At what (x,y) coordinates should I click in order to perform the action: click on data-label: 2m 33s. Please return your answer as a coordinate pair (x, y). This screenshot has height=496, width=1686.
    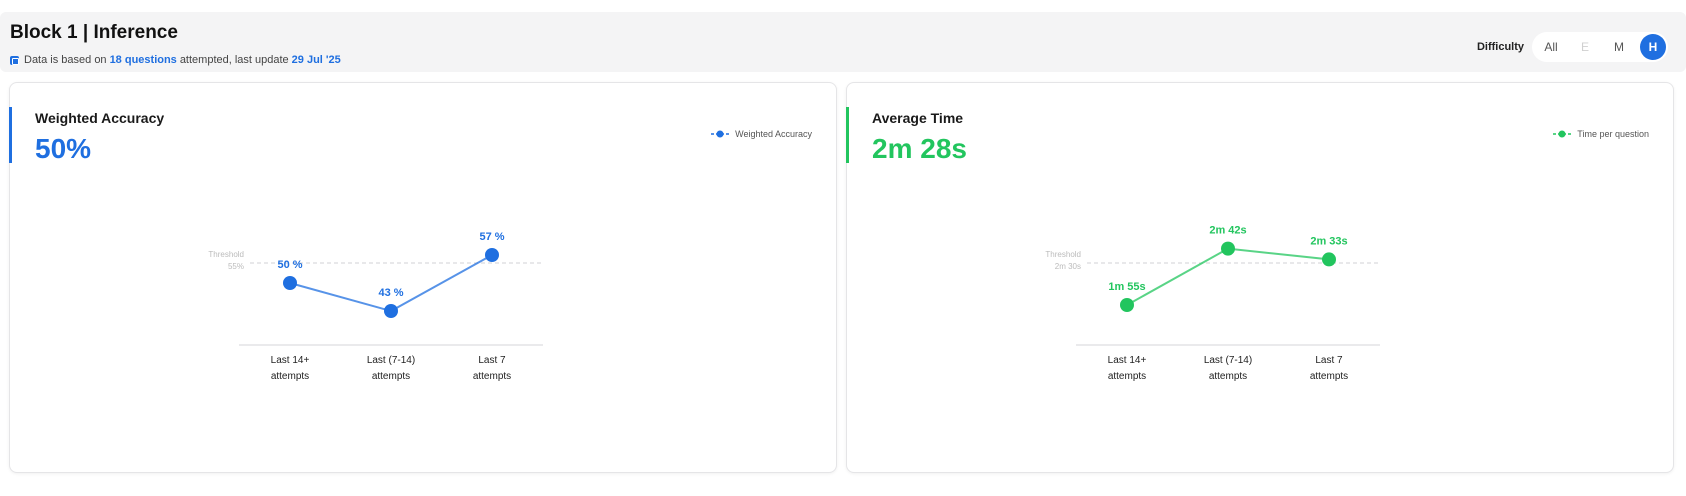
    Looking at the image, I should click on (1328, 241).